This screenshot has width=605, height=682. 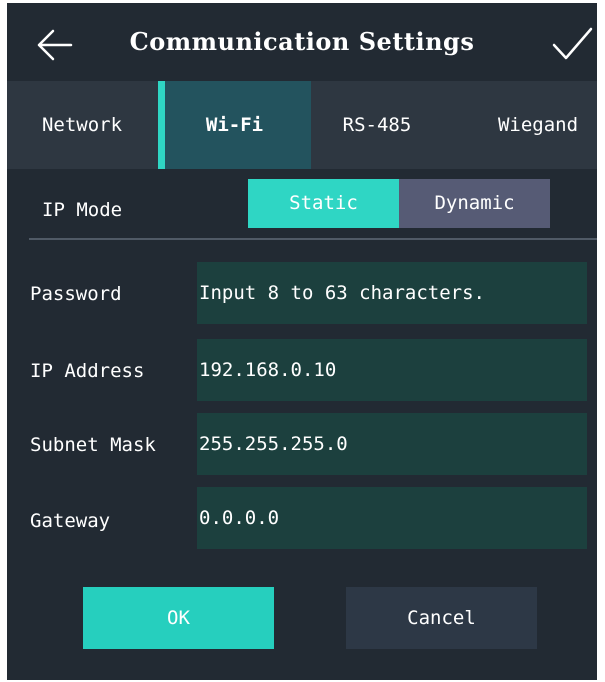 What do you see at coordinates (323, 203) in the screenshot?
I see `ip-mode-static-option: Static` at bounding box center [323, 203].